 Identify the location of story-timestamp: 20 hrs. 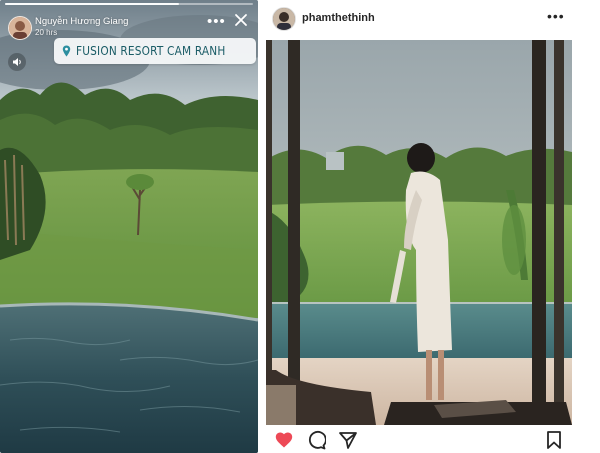
(46, 32).